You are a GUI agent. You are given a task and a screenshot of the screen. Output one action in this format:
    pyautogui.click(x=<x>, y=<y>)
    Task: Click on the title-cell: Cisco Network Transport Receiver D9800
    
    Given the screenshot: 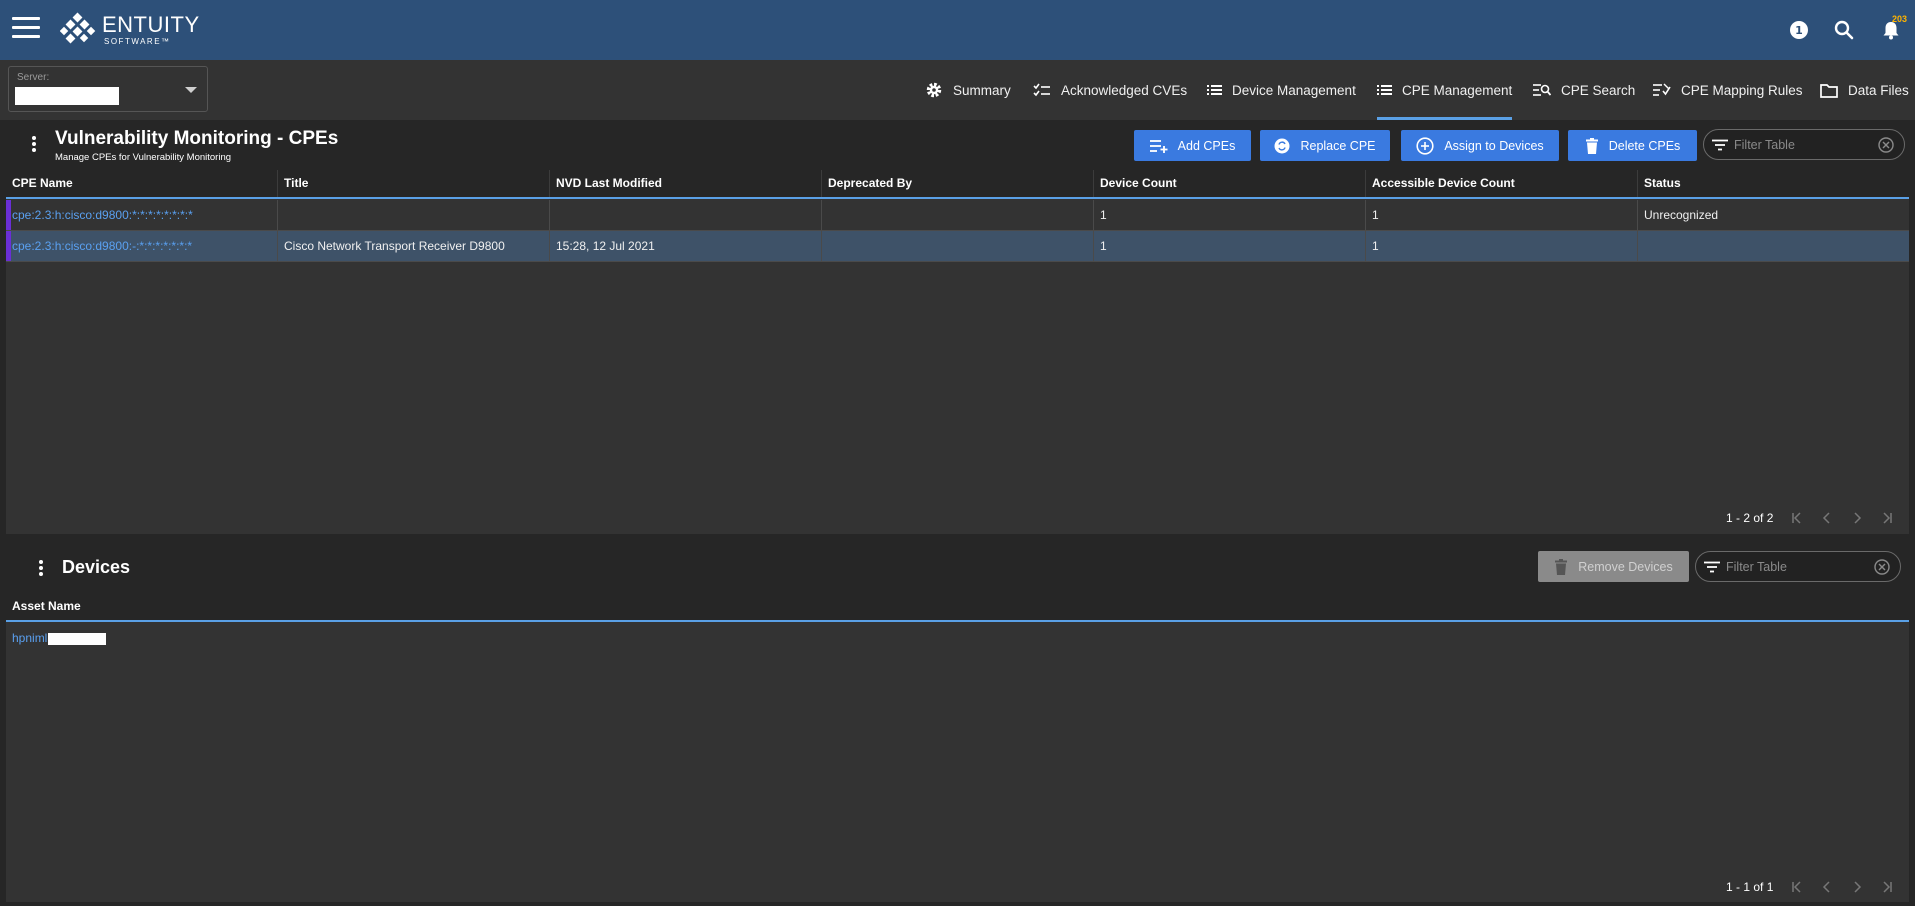 What is the action you would take?
    pyautogui.click(x=414, y=246)
    